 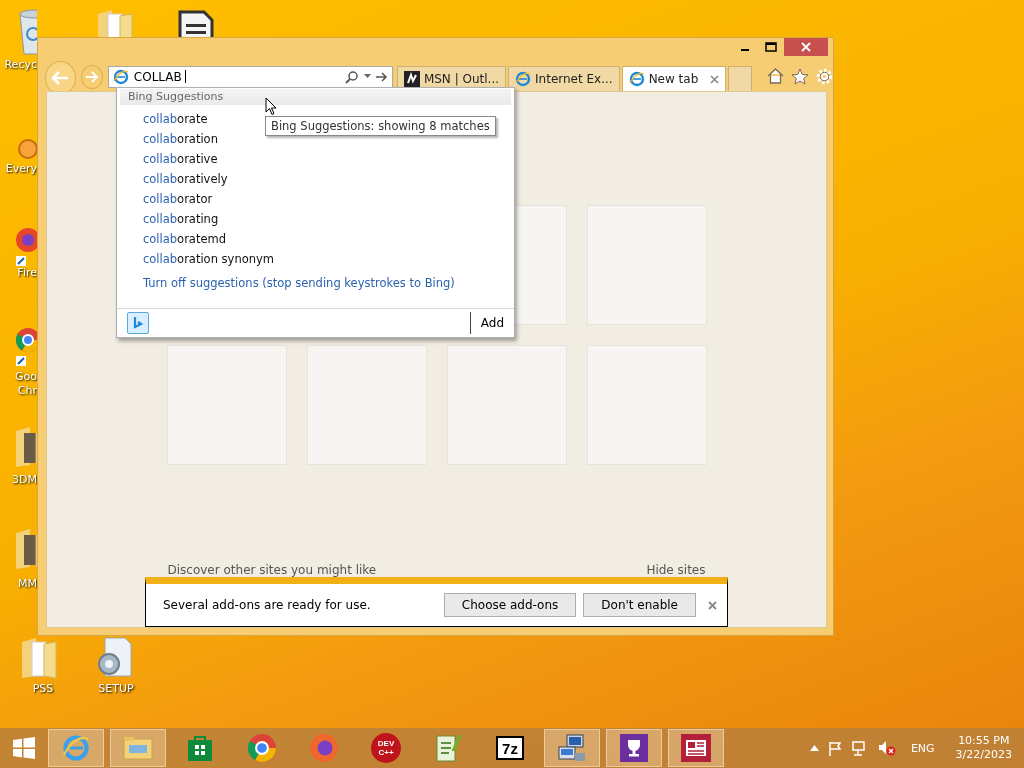 I want to click on home-icon, so click(x=775, y=76).